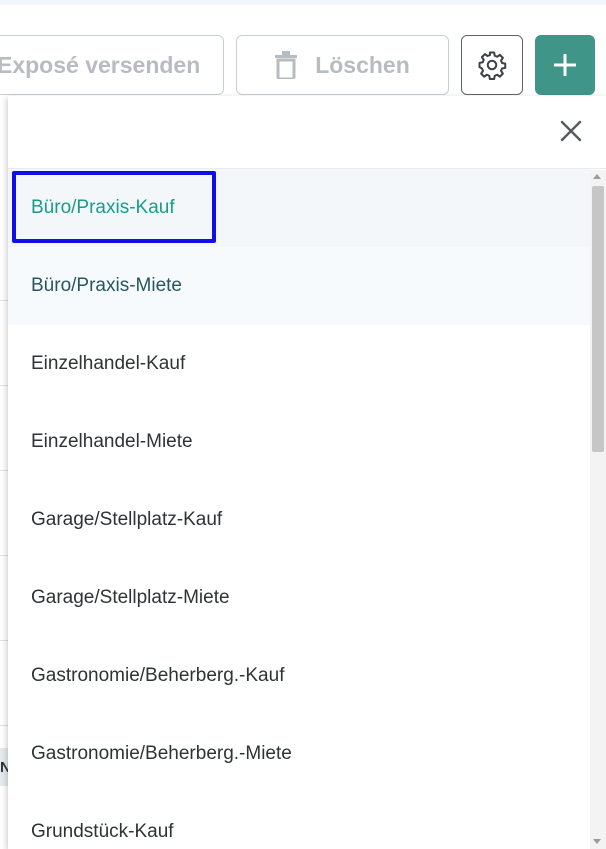 The image size is (606, 849). What do you see at coordinates (299, 676) in the screenshot?
I see `option-item: Gastronomie/Beherberg.-Kauf` at bounding box center [299, 676].